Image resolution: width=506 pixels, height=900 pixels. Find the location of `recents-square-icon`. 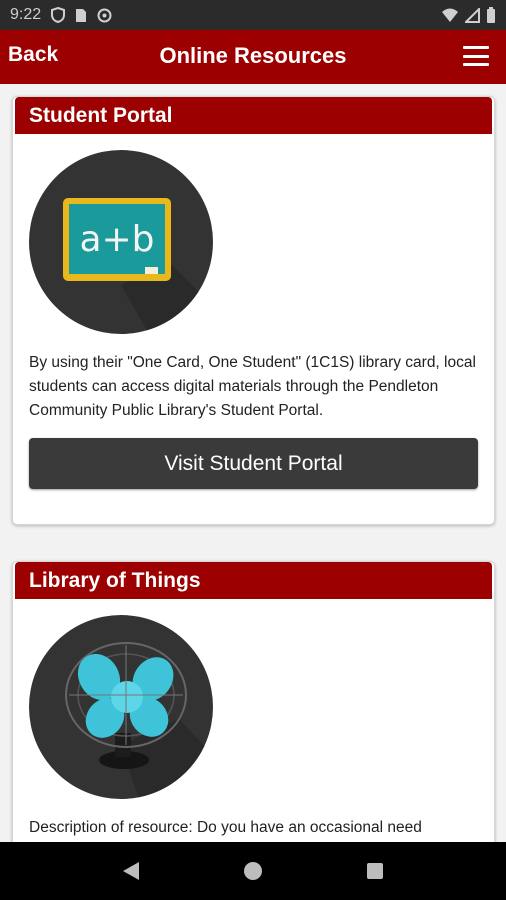

recents-square-icon is located at coordinates (375, 871).